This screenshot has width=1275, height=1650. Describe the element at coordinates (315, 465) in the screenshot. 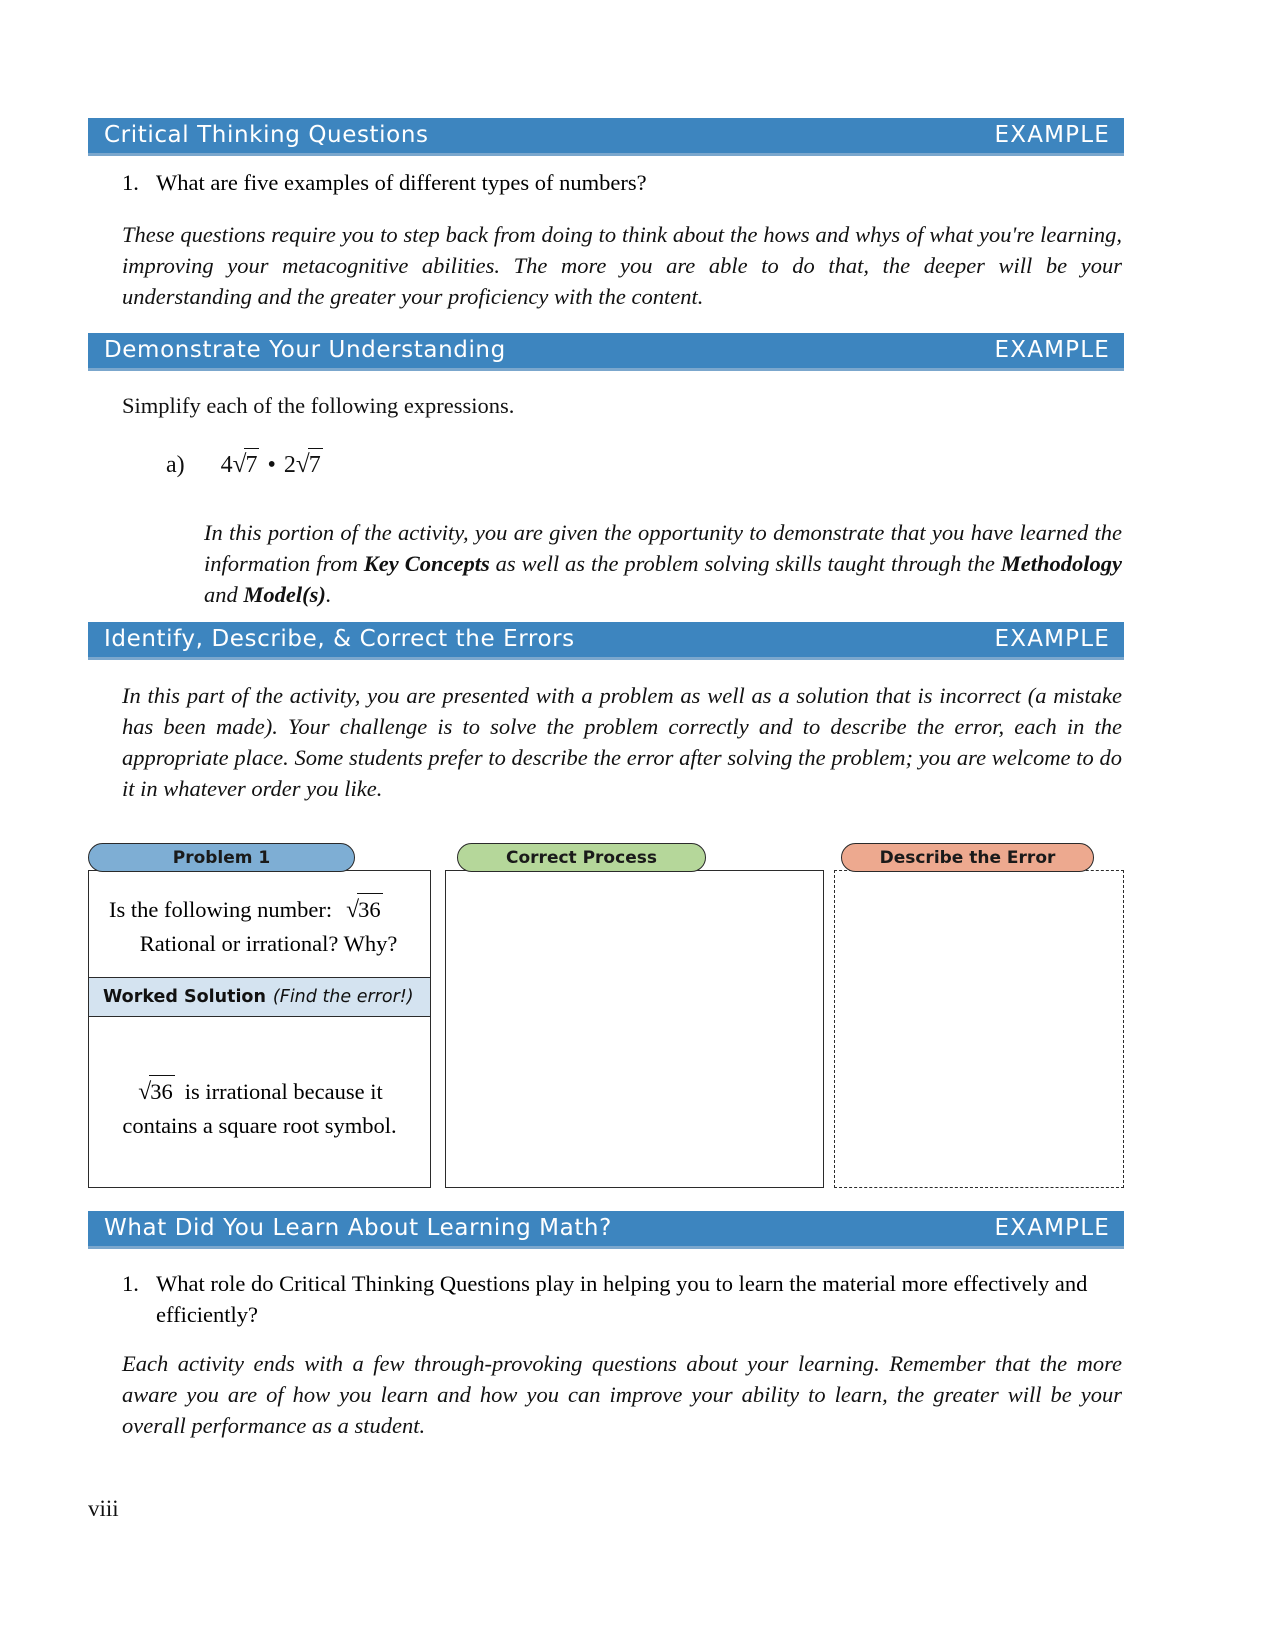

I see `radicand-2: 7` at that location.